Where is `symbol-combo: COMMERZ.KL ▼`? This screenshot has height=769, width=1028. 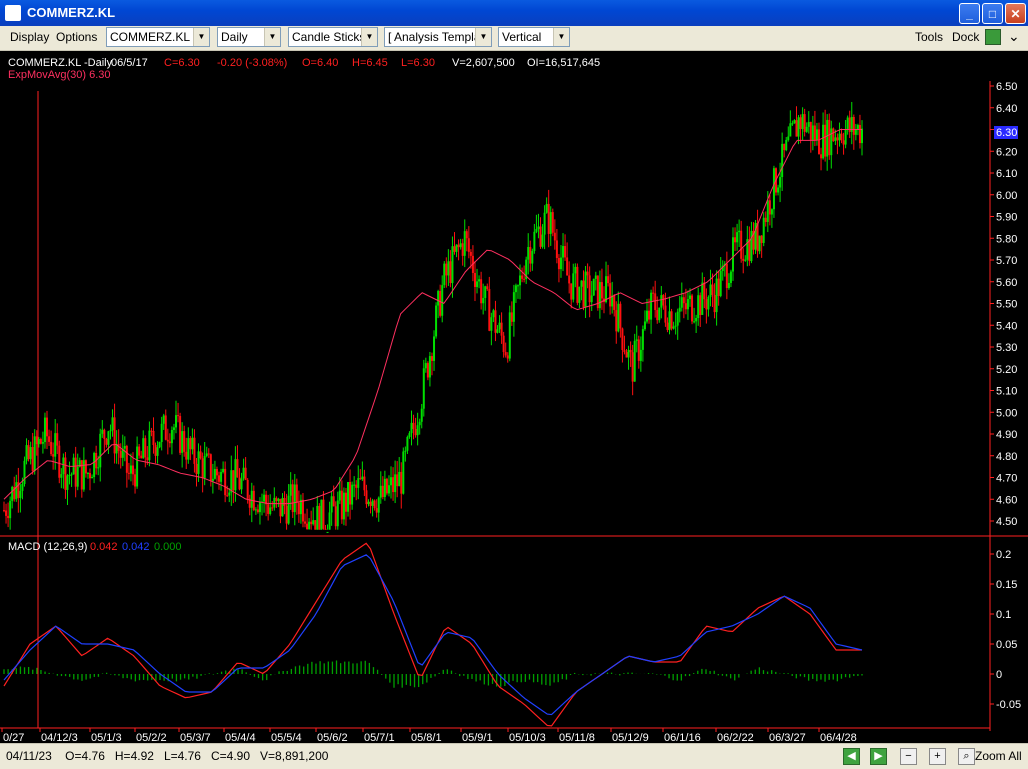 symbol-combo: COMMERZ.KL ▼ is located at coordinates (158, 37).